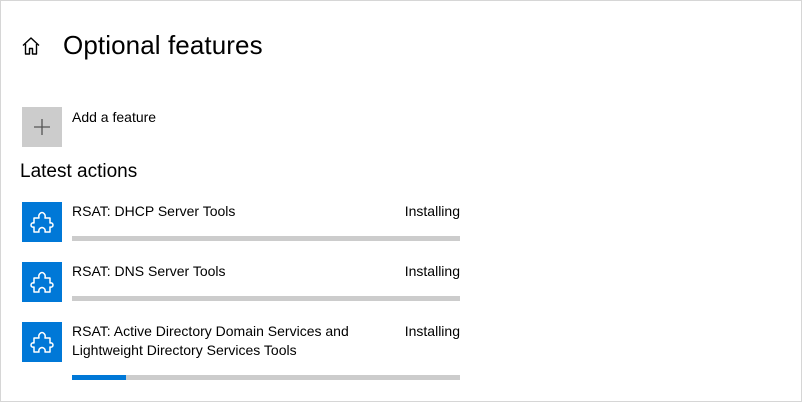 Image resolution: width=802 pixels, height=402 pixels. I want to click on page-title: Optional features, so click(163, 45).